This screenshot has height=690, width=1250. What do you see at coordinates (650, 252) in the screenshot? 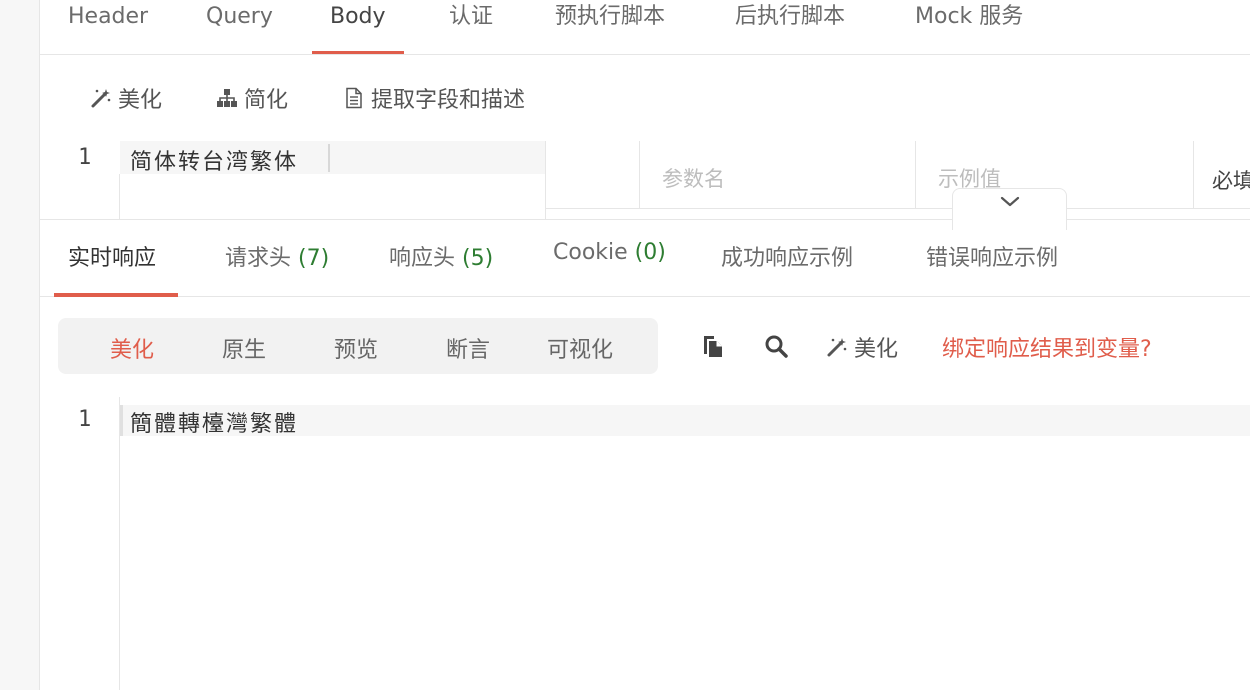
I see `tab-count: (0)` at bounding box center [650, 252].